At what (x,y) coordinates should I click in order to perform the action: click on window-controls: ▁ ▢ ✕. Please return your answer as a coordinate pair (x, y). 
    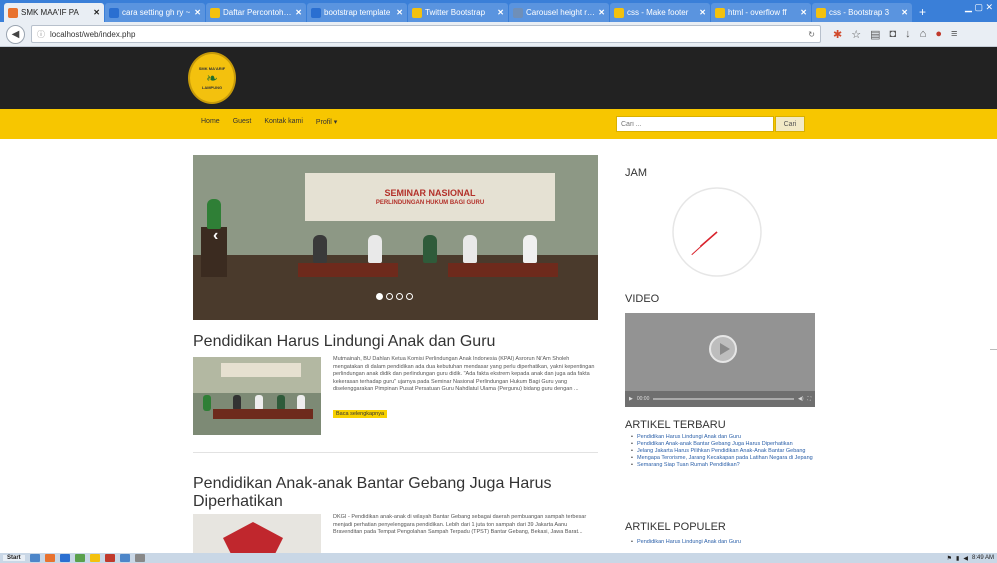
    Looking at the image, I should click on (979, 7).